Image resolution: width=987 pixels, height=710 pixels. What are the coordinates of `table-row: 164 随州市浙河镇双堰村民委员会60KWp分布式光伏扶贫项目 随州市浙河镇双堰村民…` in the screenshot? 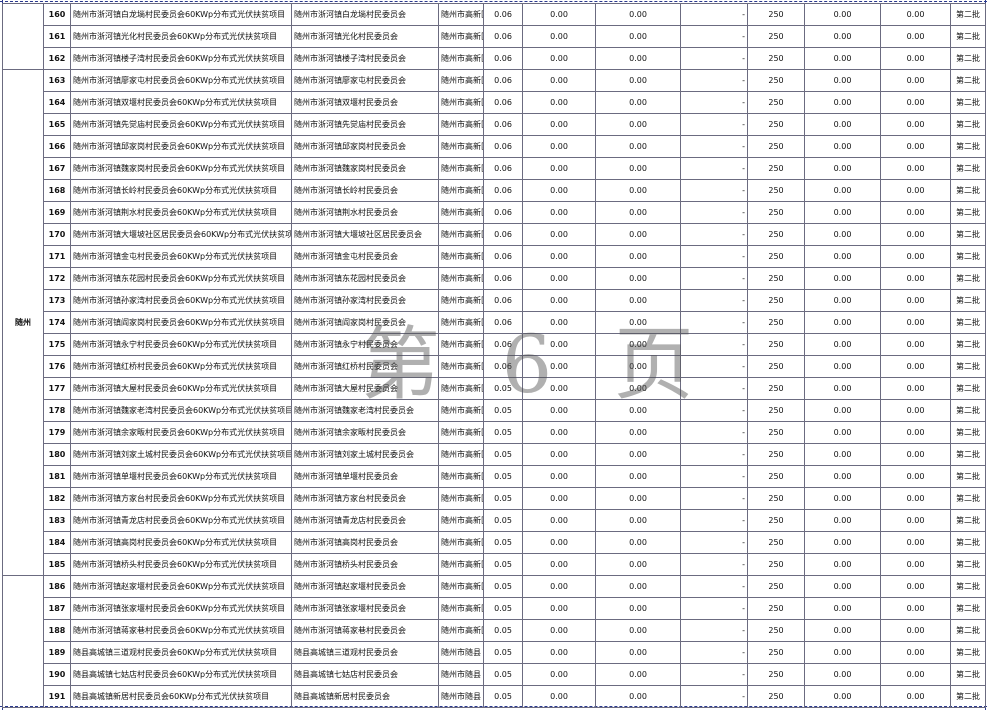 It's located at (494, 102).